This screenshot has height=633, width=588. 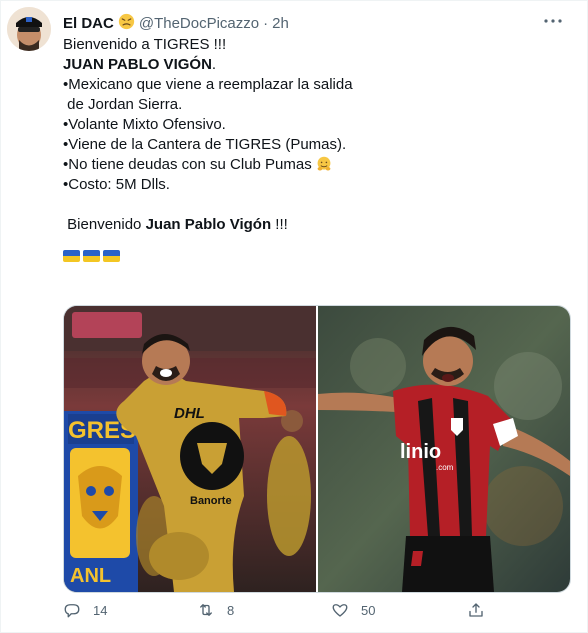 What do you see at coordinates (353, 610) in the screenshot?
I see `like-button: 50` at bounding box center [353, 610].